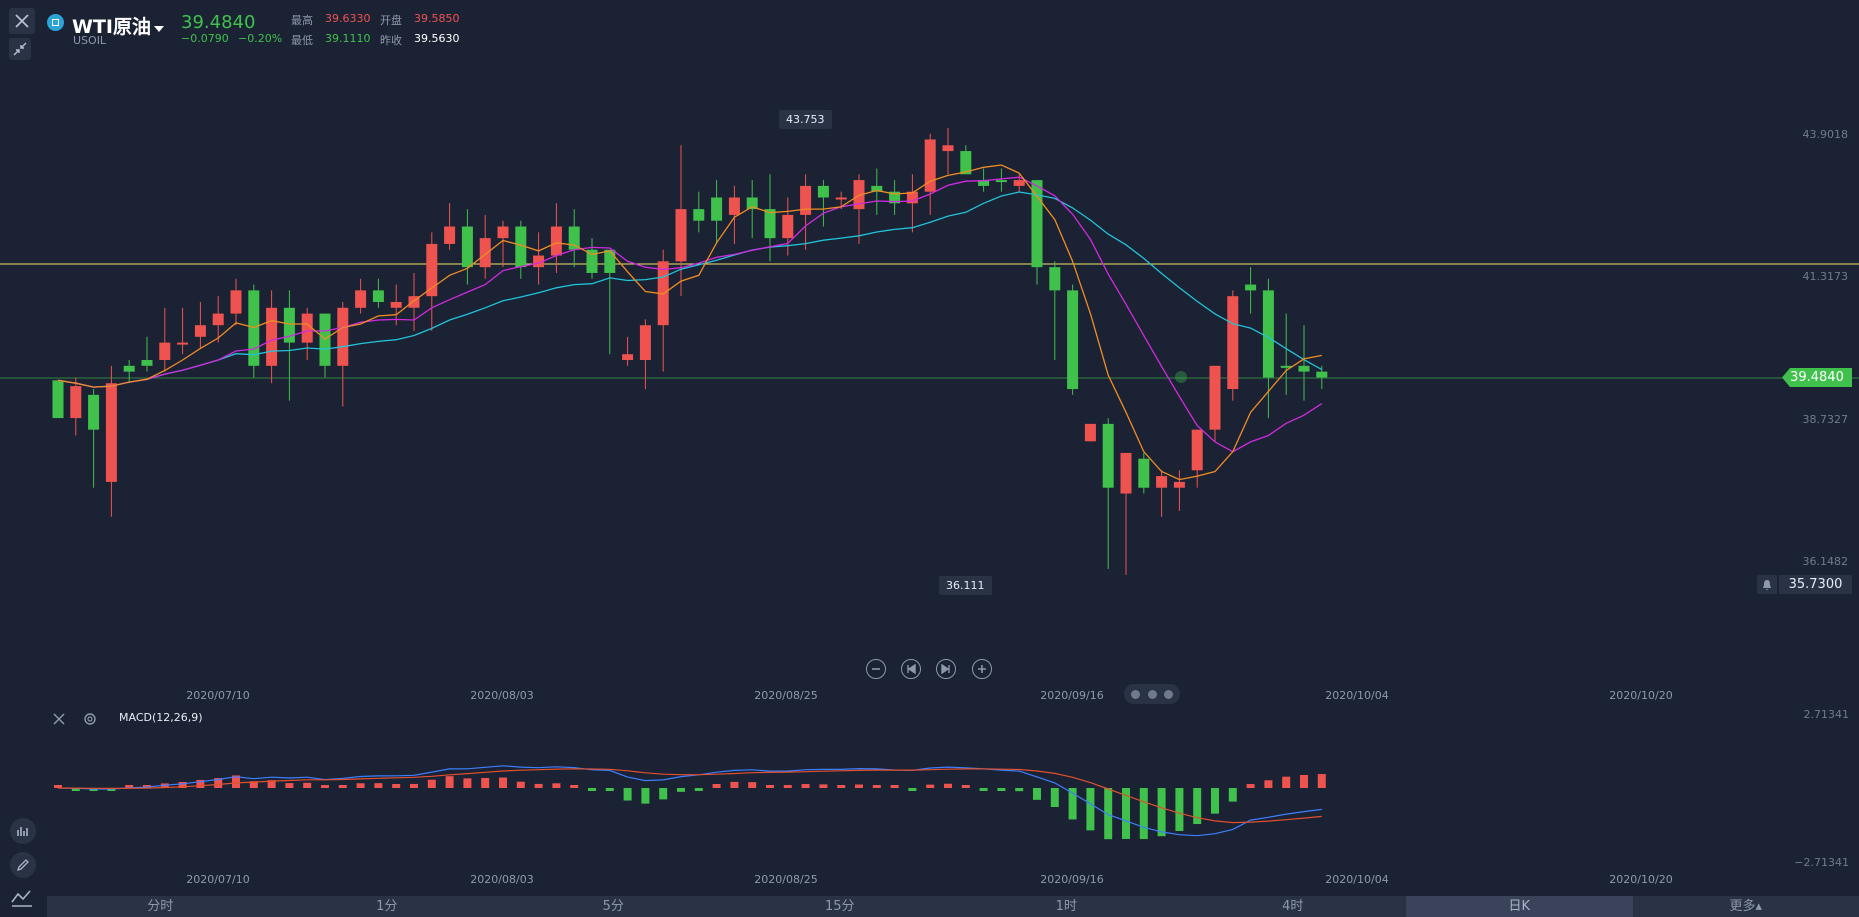  I want to click on period-tab: 4时, so click(1293, 906).